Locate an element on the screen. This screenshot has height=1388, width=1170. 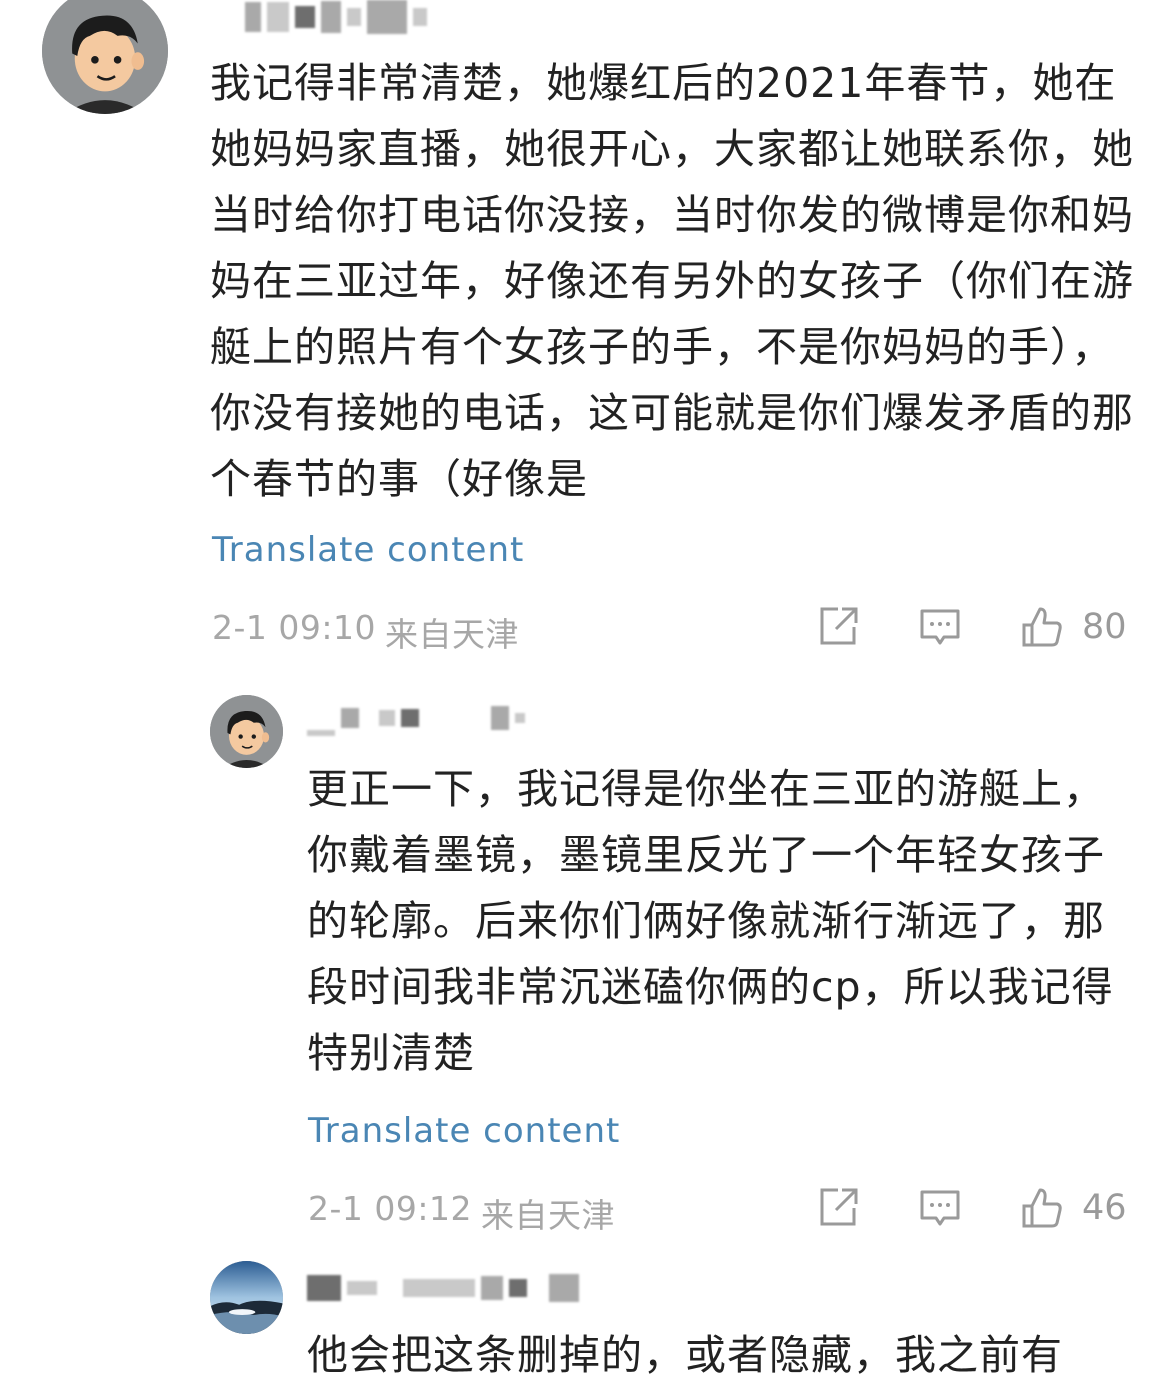
landscape-avatar-icon is located at coordinates (246, 1297).